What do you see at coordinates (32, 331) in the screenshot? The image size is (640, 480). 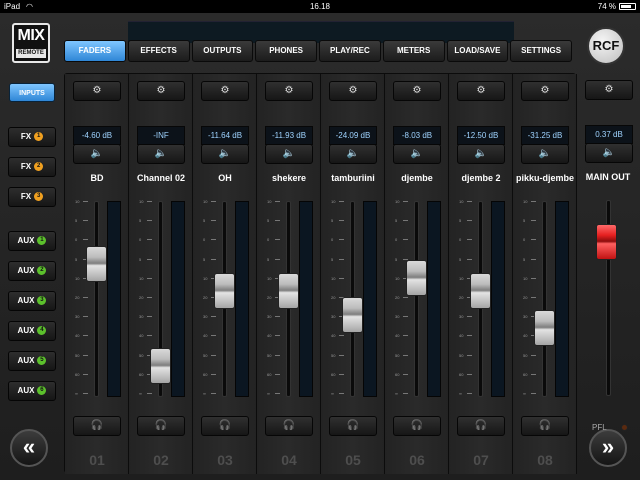 I see `aux-4-button: AUX 4` at bounding box center [32, 331].